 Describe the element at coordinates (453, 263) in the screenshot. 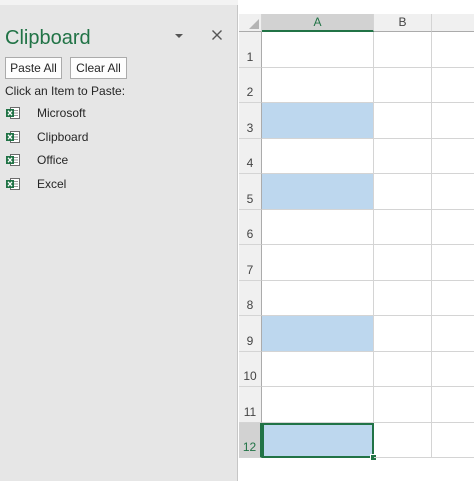

I see `cell-c7` at that location.